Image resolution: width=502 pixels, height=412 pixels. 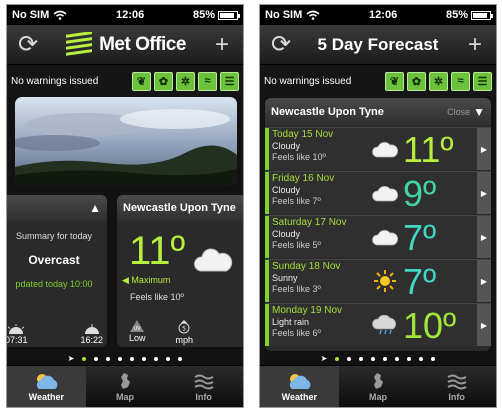 I want to click on forecast-description: Cloudy, so click(x=286, y=190).